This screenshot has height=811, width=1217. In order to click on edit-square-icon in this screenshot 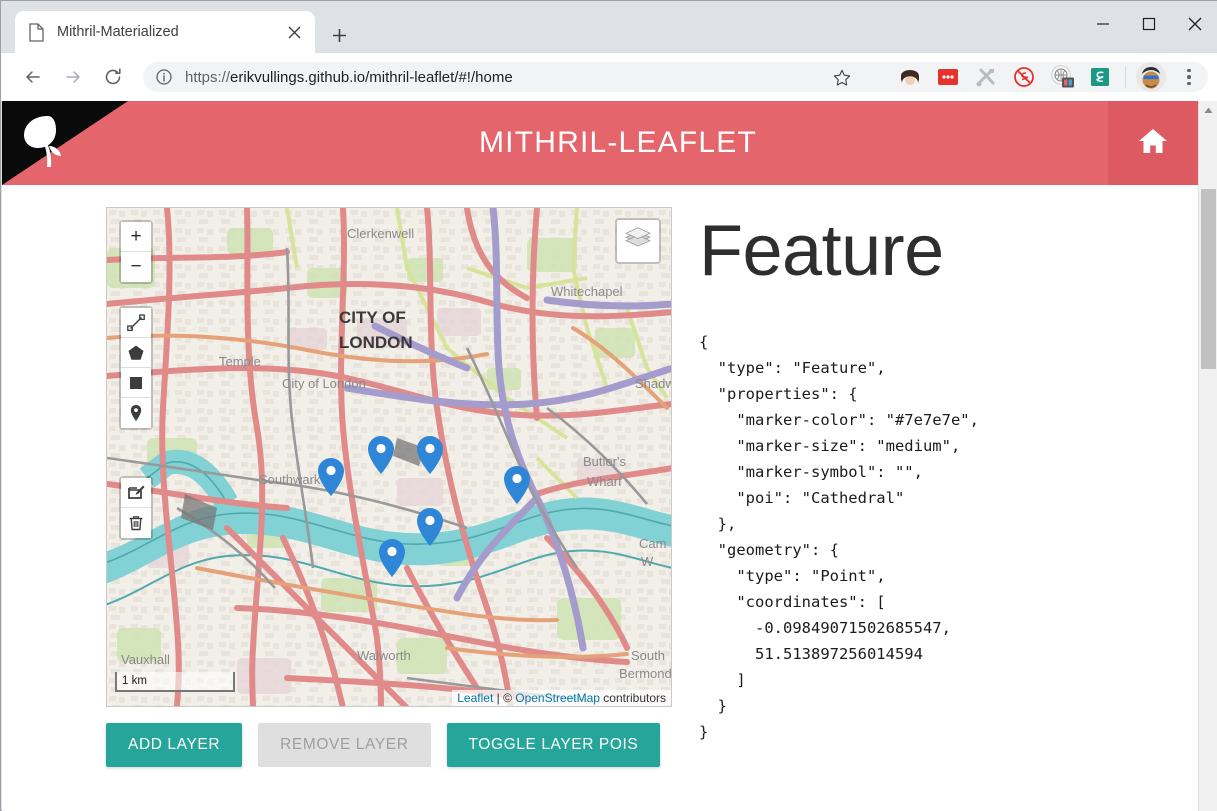, I will do `click(136, 493)`.